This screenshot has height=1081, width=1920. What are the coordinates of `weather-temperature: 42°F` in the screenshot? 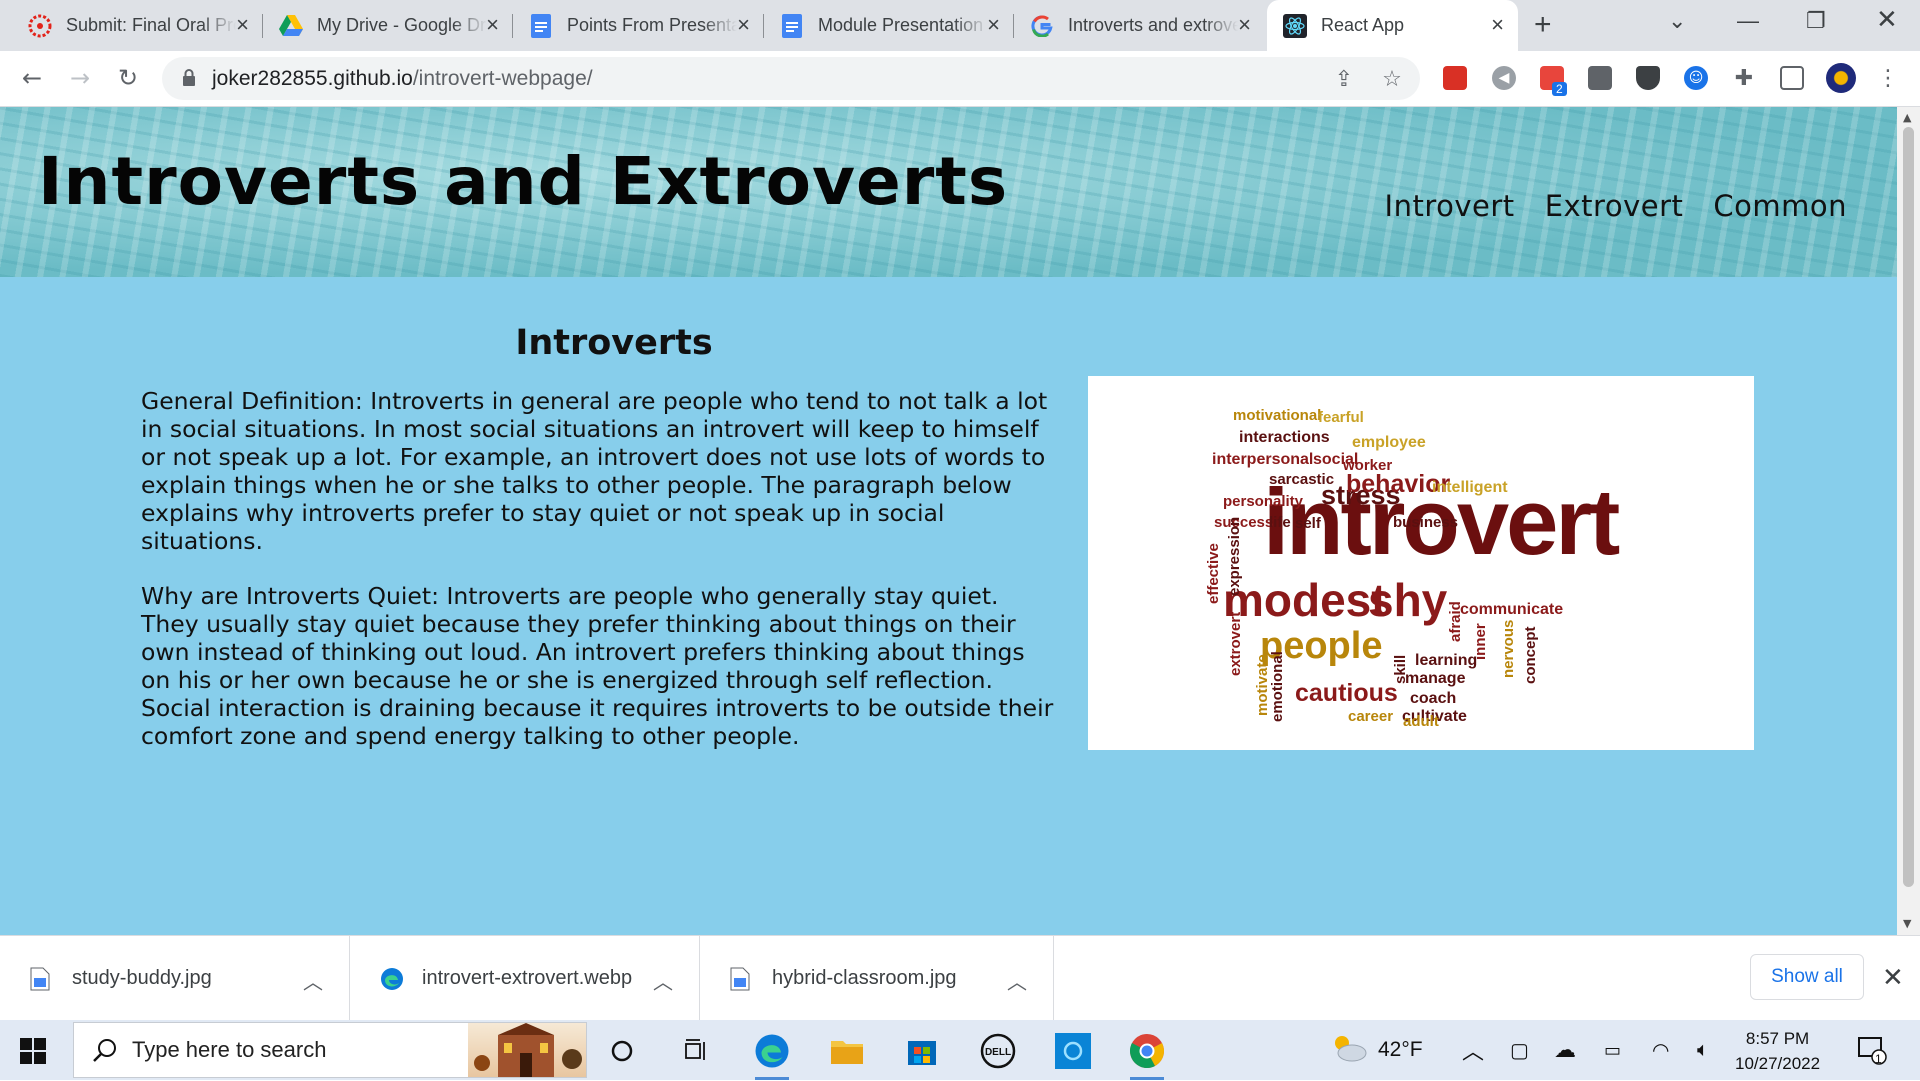 It's located at (1400, 1049).